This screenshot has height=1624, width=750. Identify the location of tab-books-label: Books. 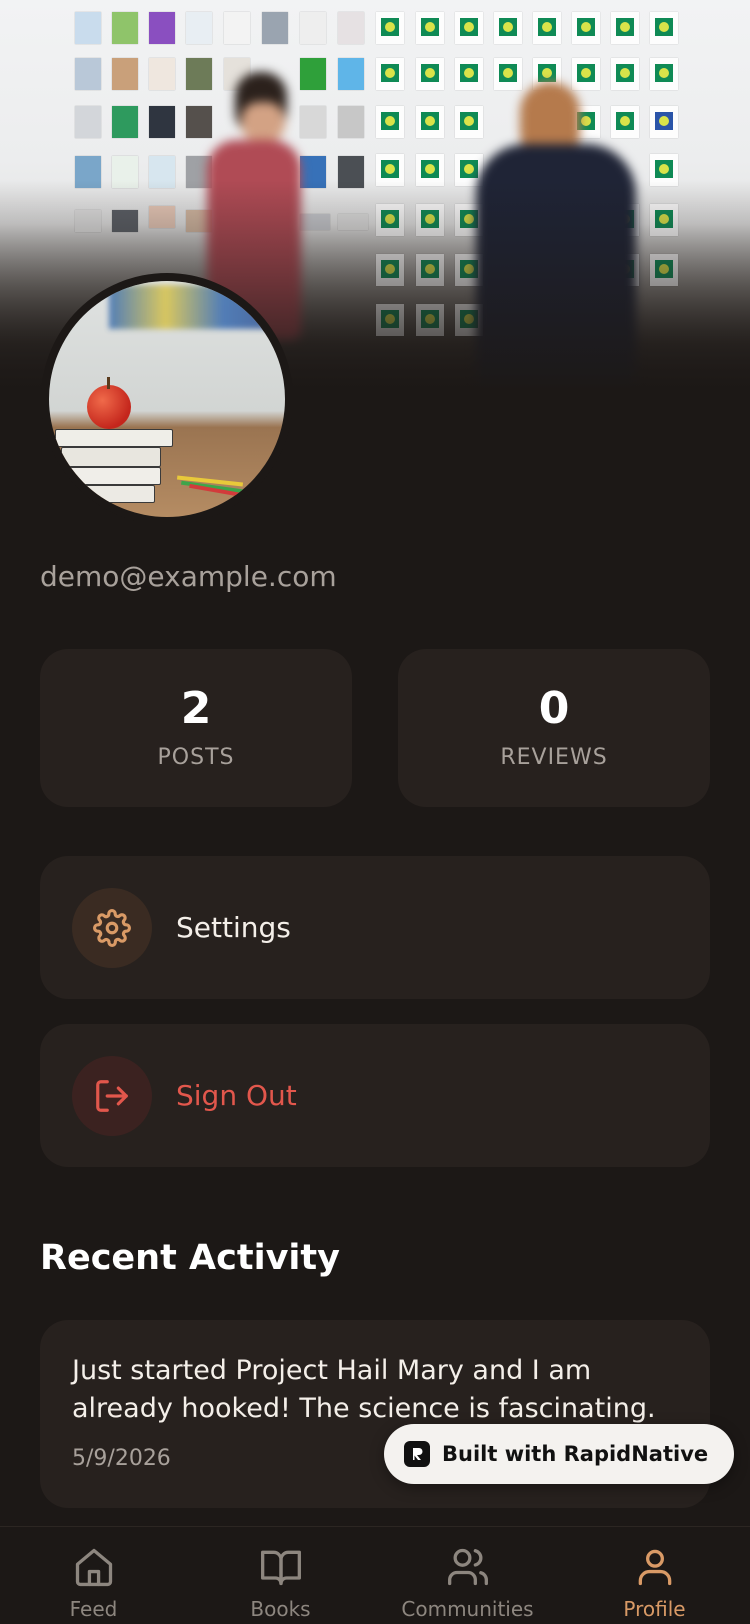
(280, 1609).